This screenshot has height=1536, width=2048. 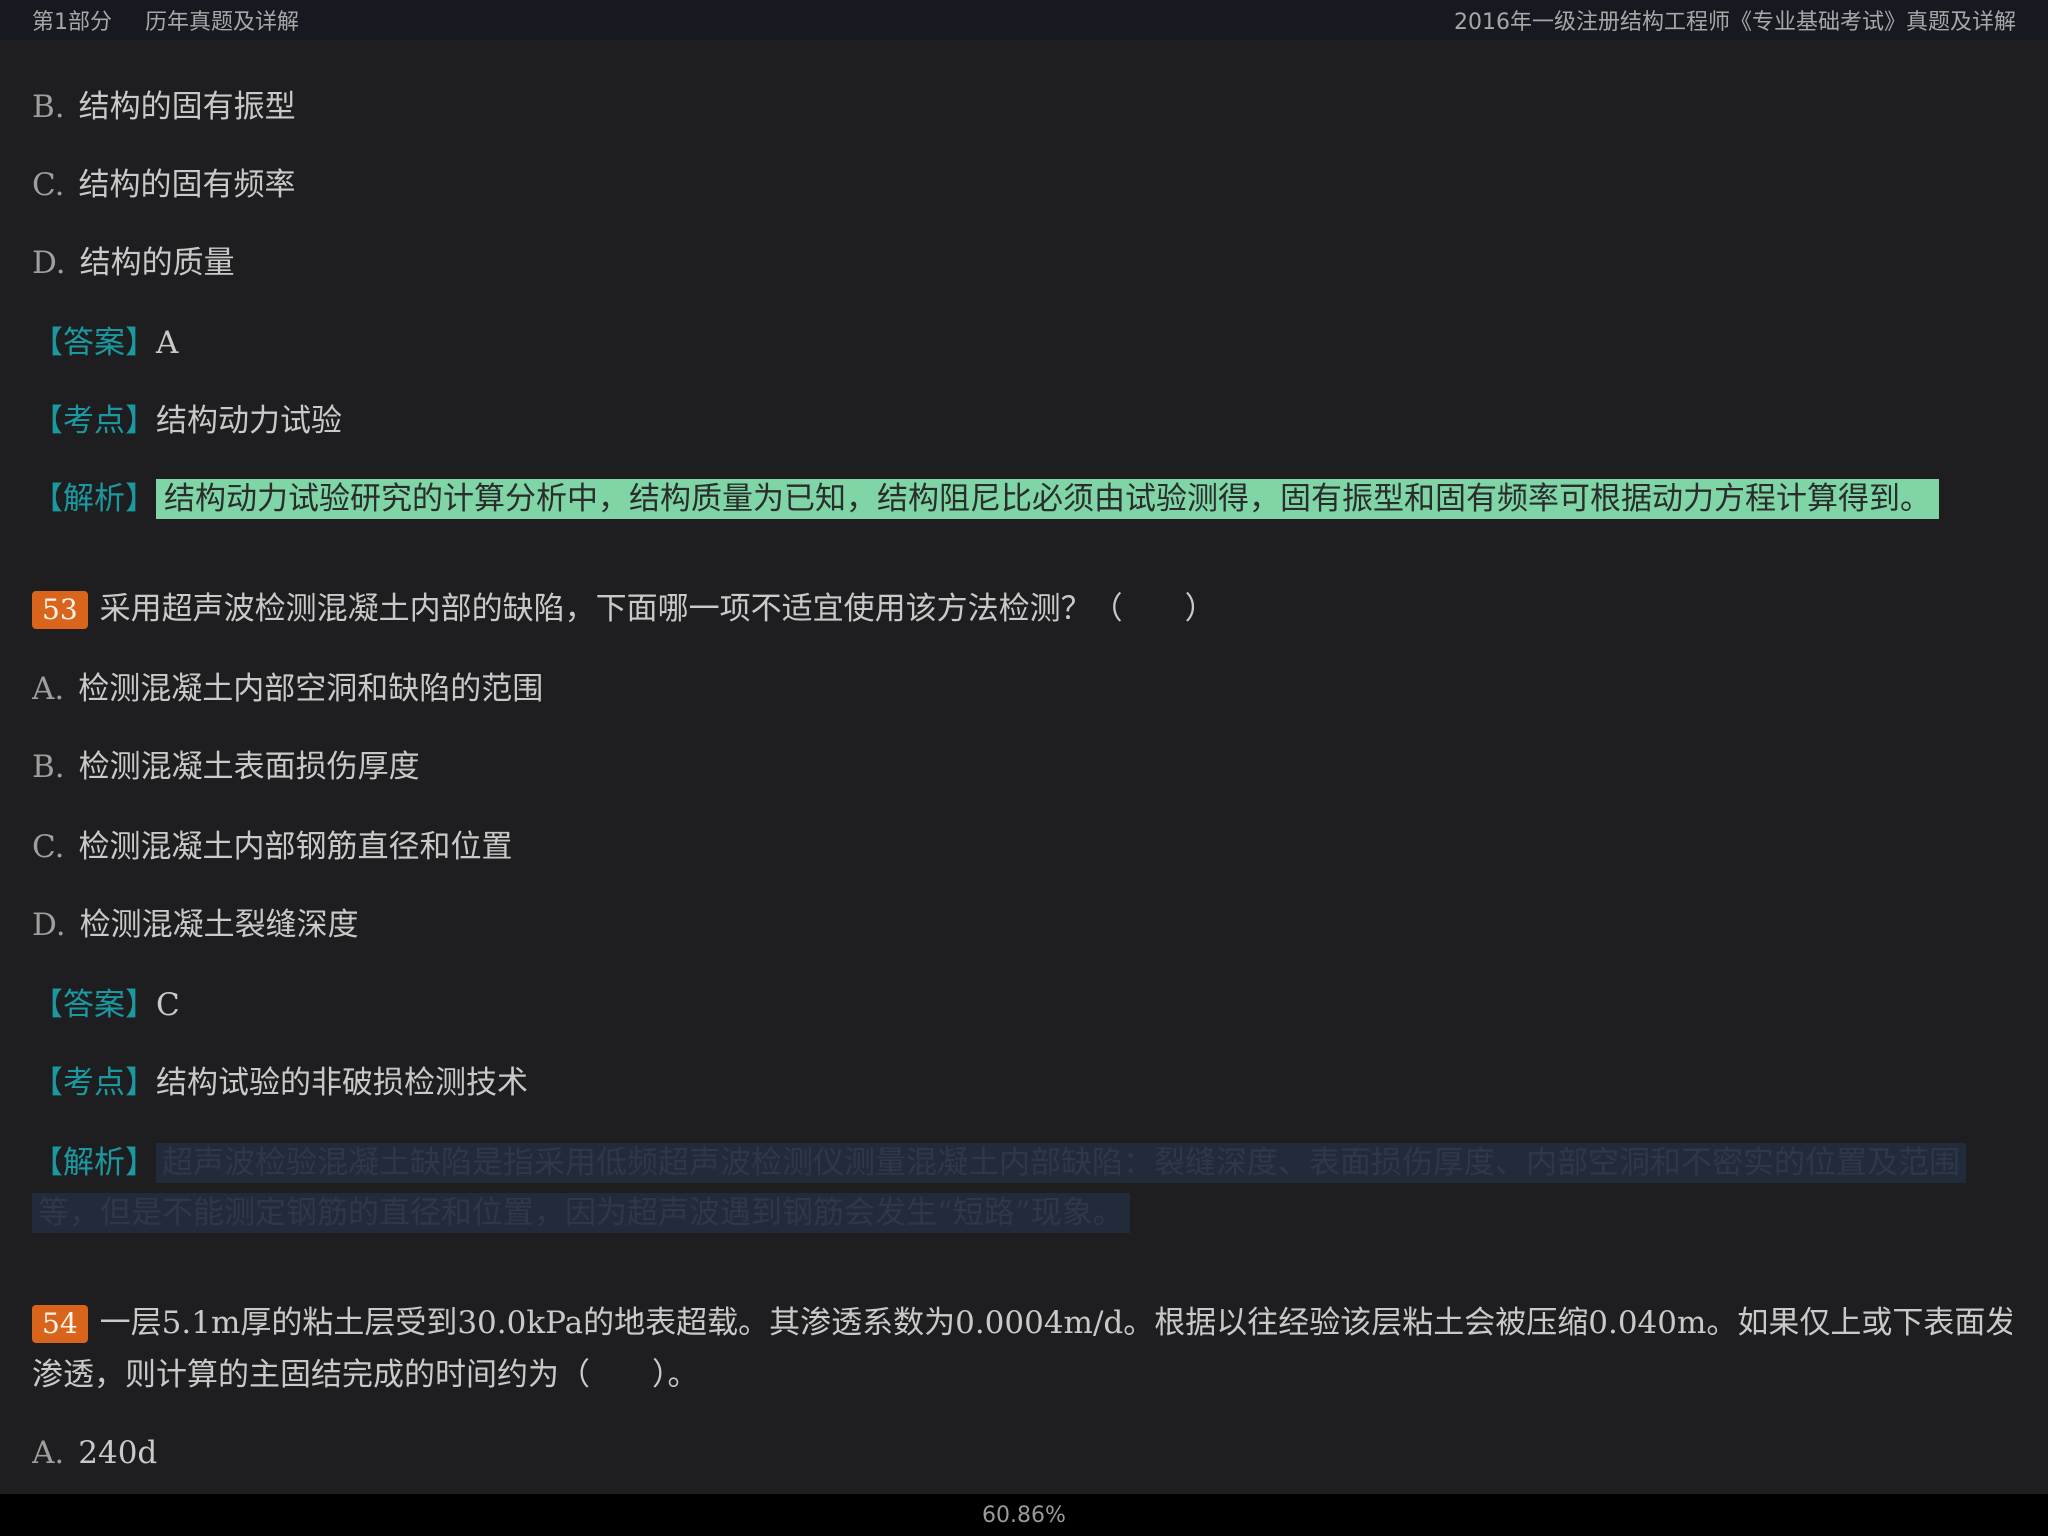 What do you see at coordinates (295, 847) in the screenshot?
I see `option-text: 检测混凝土内部钢筋直径和位置` at bounding box center [295, 847].